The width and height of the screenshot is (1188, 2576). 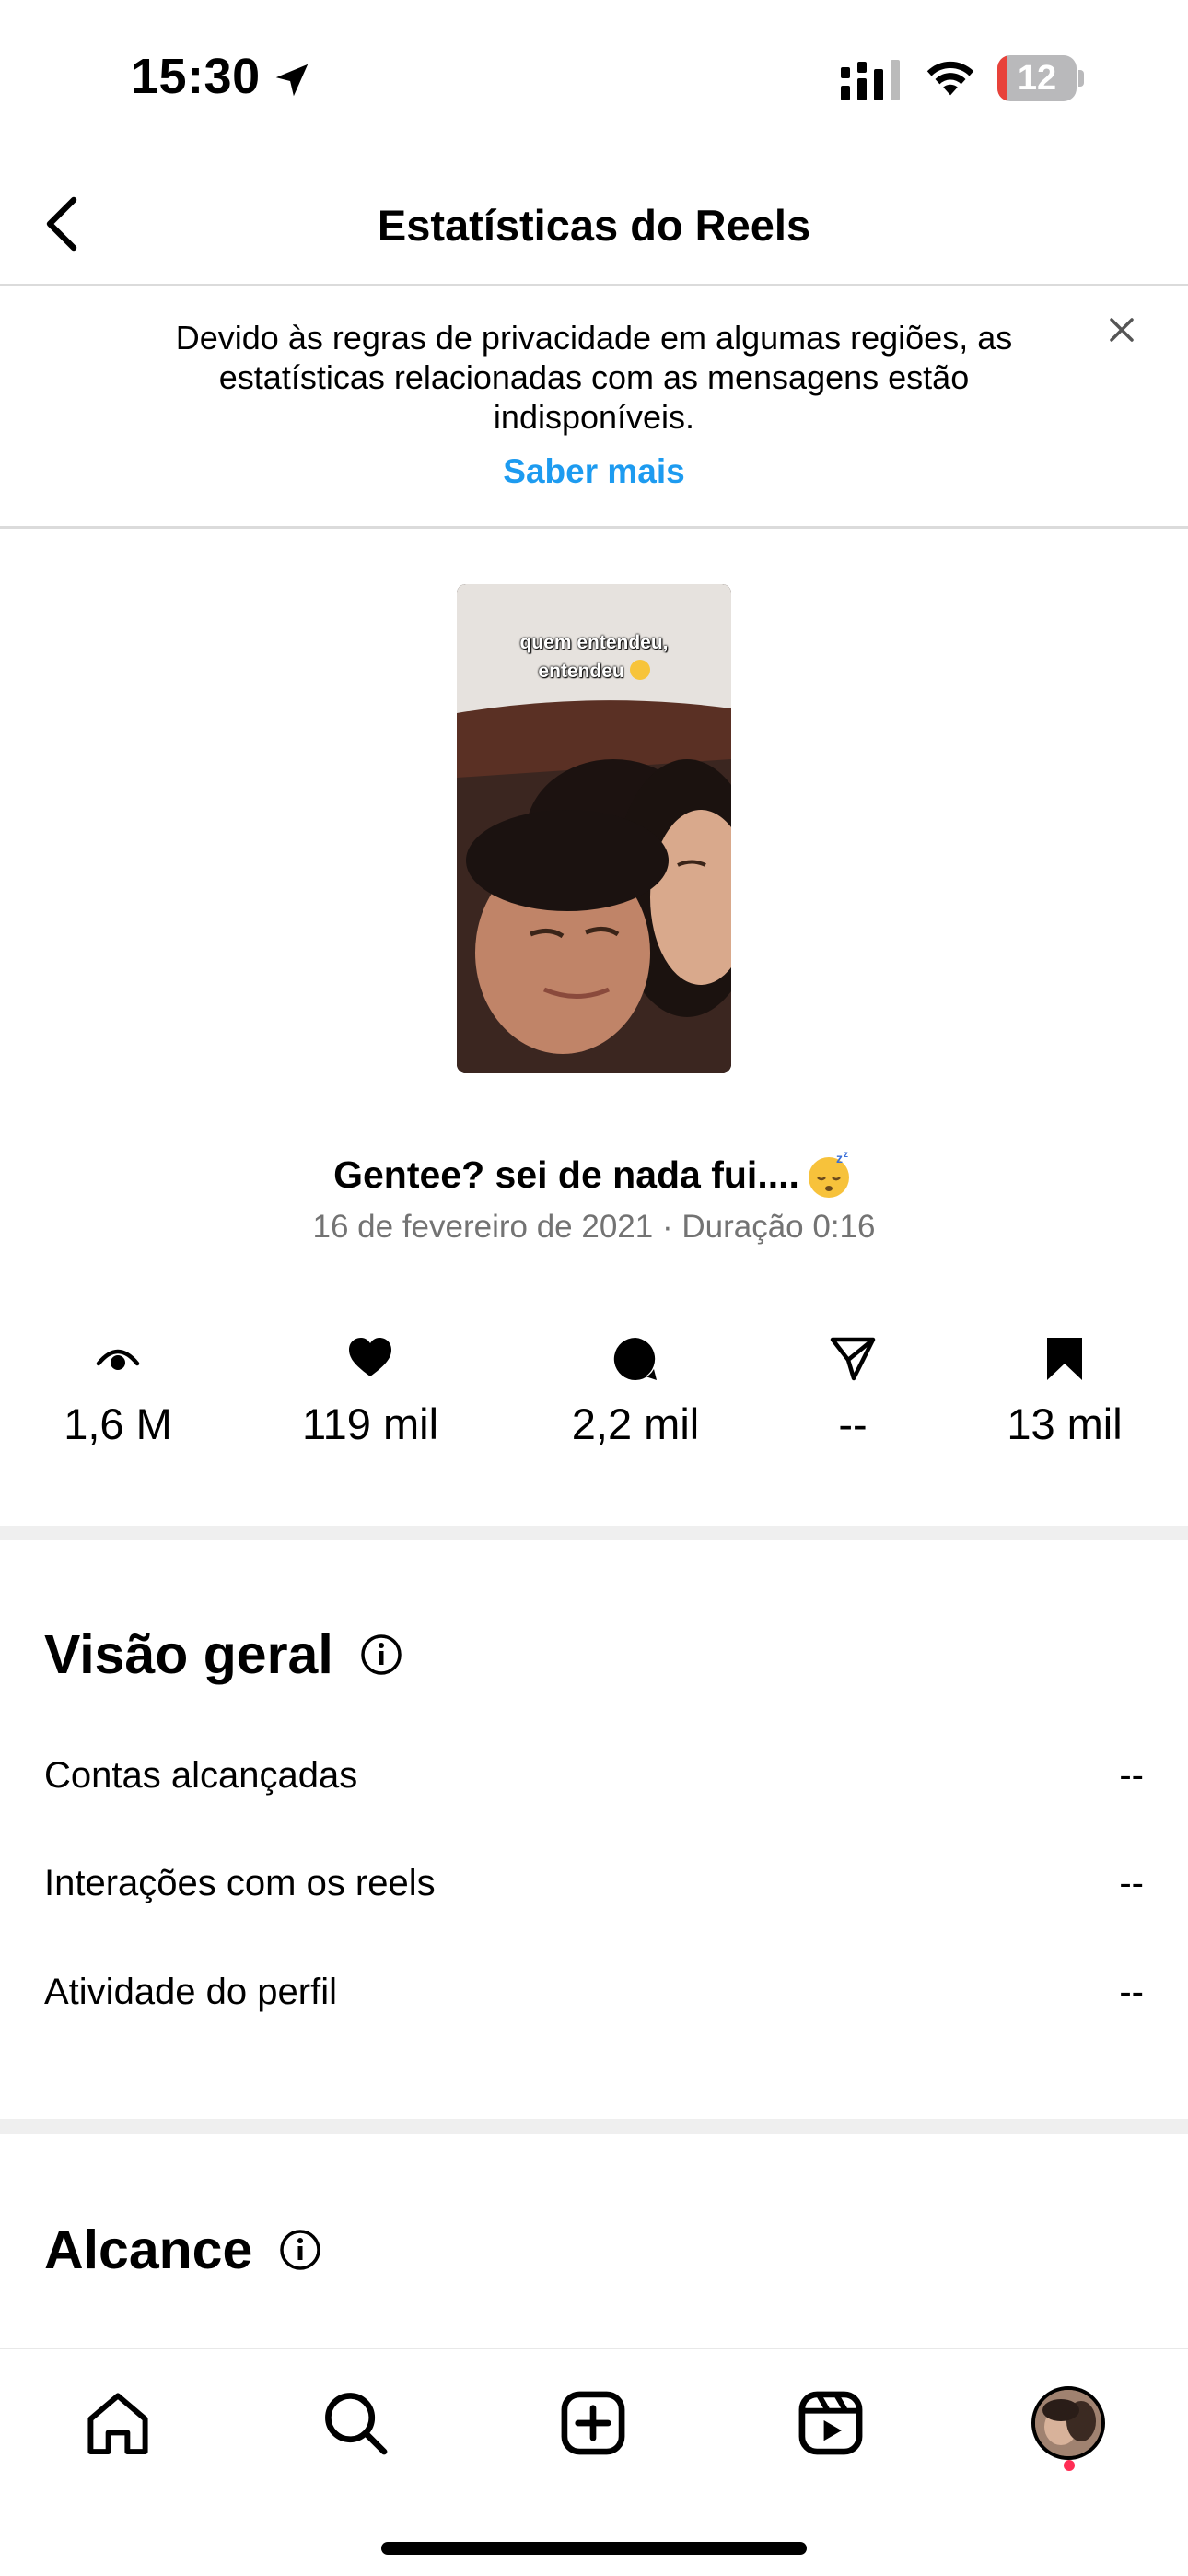 What do you see at coordinates (370, 1357) in the screenshot?
I see `heart-icon` at bounding box center [370, 1357].